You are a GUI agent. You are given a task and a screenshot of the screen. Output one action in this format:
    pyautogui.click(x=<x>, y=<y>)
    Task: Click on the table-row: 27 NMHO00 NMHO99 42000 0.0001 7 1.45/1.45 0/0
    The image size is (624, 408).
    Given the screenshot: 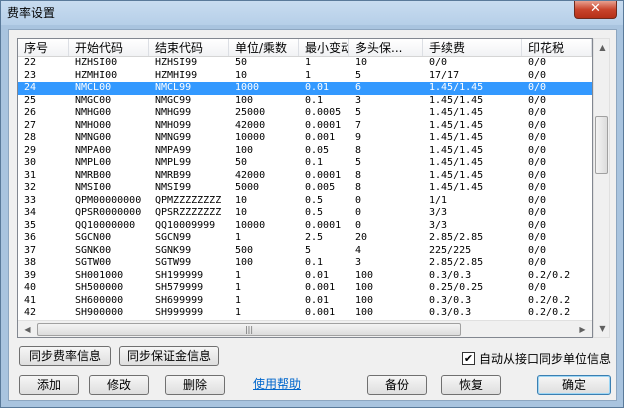 What is the action you would take?
    pyautogui.click(x=305, y=126)
    